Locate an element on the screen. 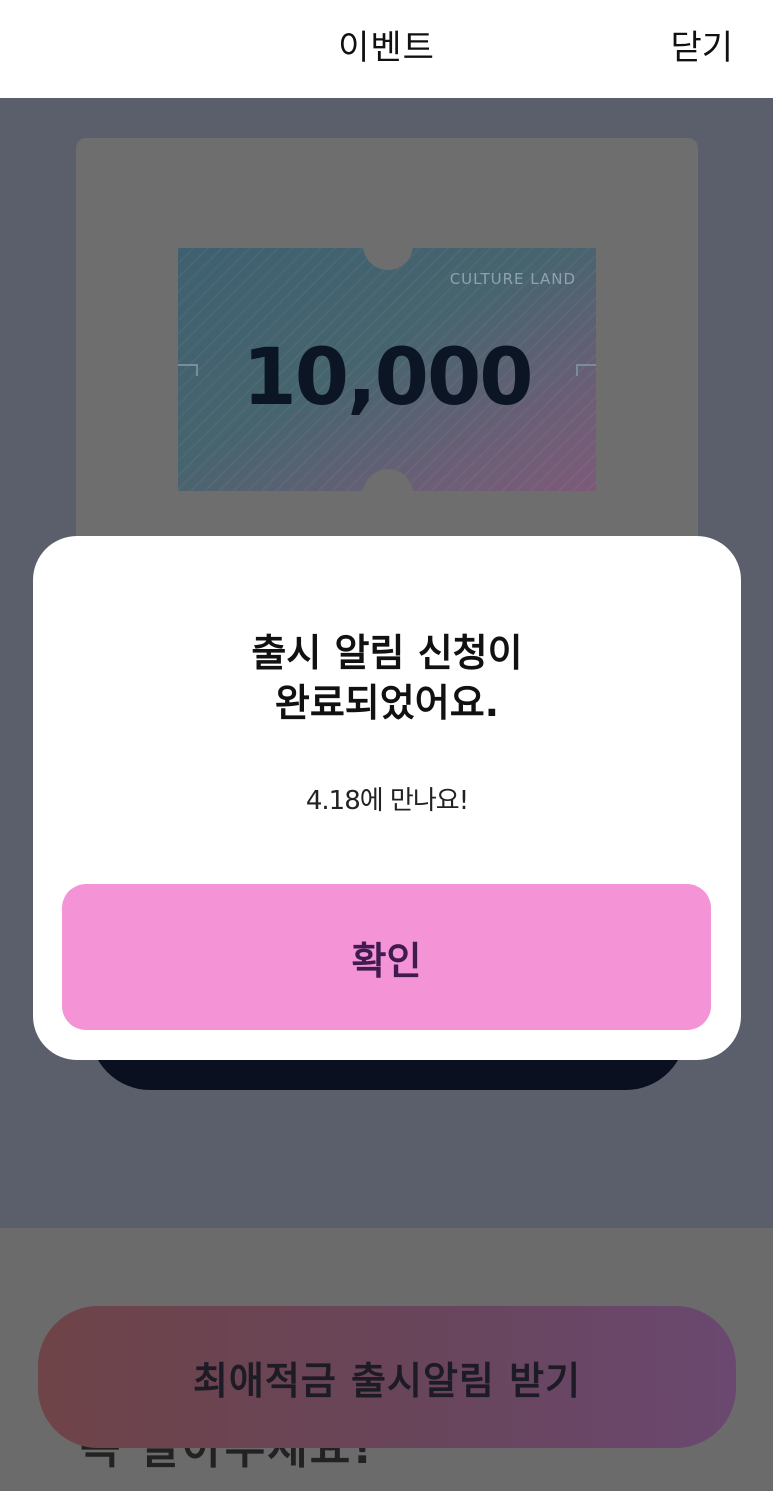 The width and height of the screenshot is (773, 1491). gift-voucher: CULTURE LAND 10,000 is located at coordinates (387, 369).